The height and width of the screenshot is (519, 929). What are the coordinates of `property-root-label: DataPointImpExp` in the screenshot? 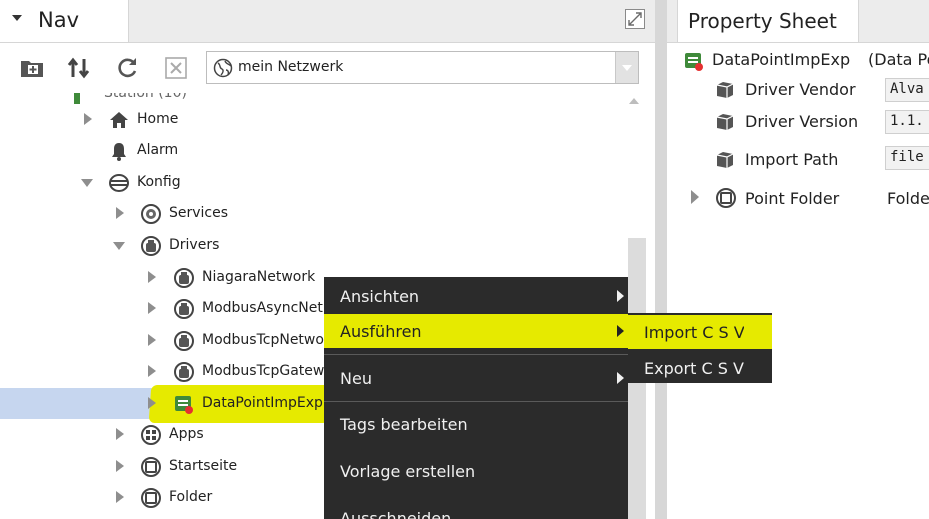 It's located at (781, 59).